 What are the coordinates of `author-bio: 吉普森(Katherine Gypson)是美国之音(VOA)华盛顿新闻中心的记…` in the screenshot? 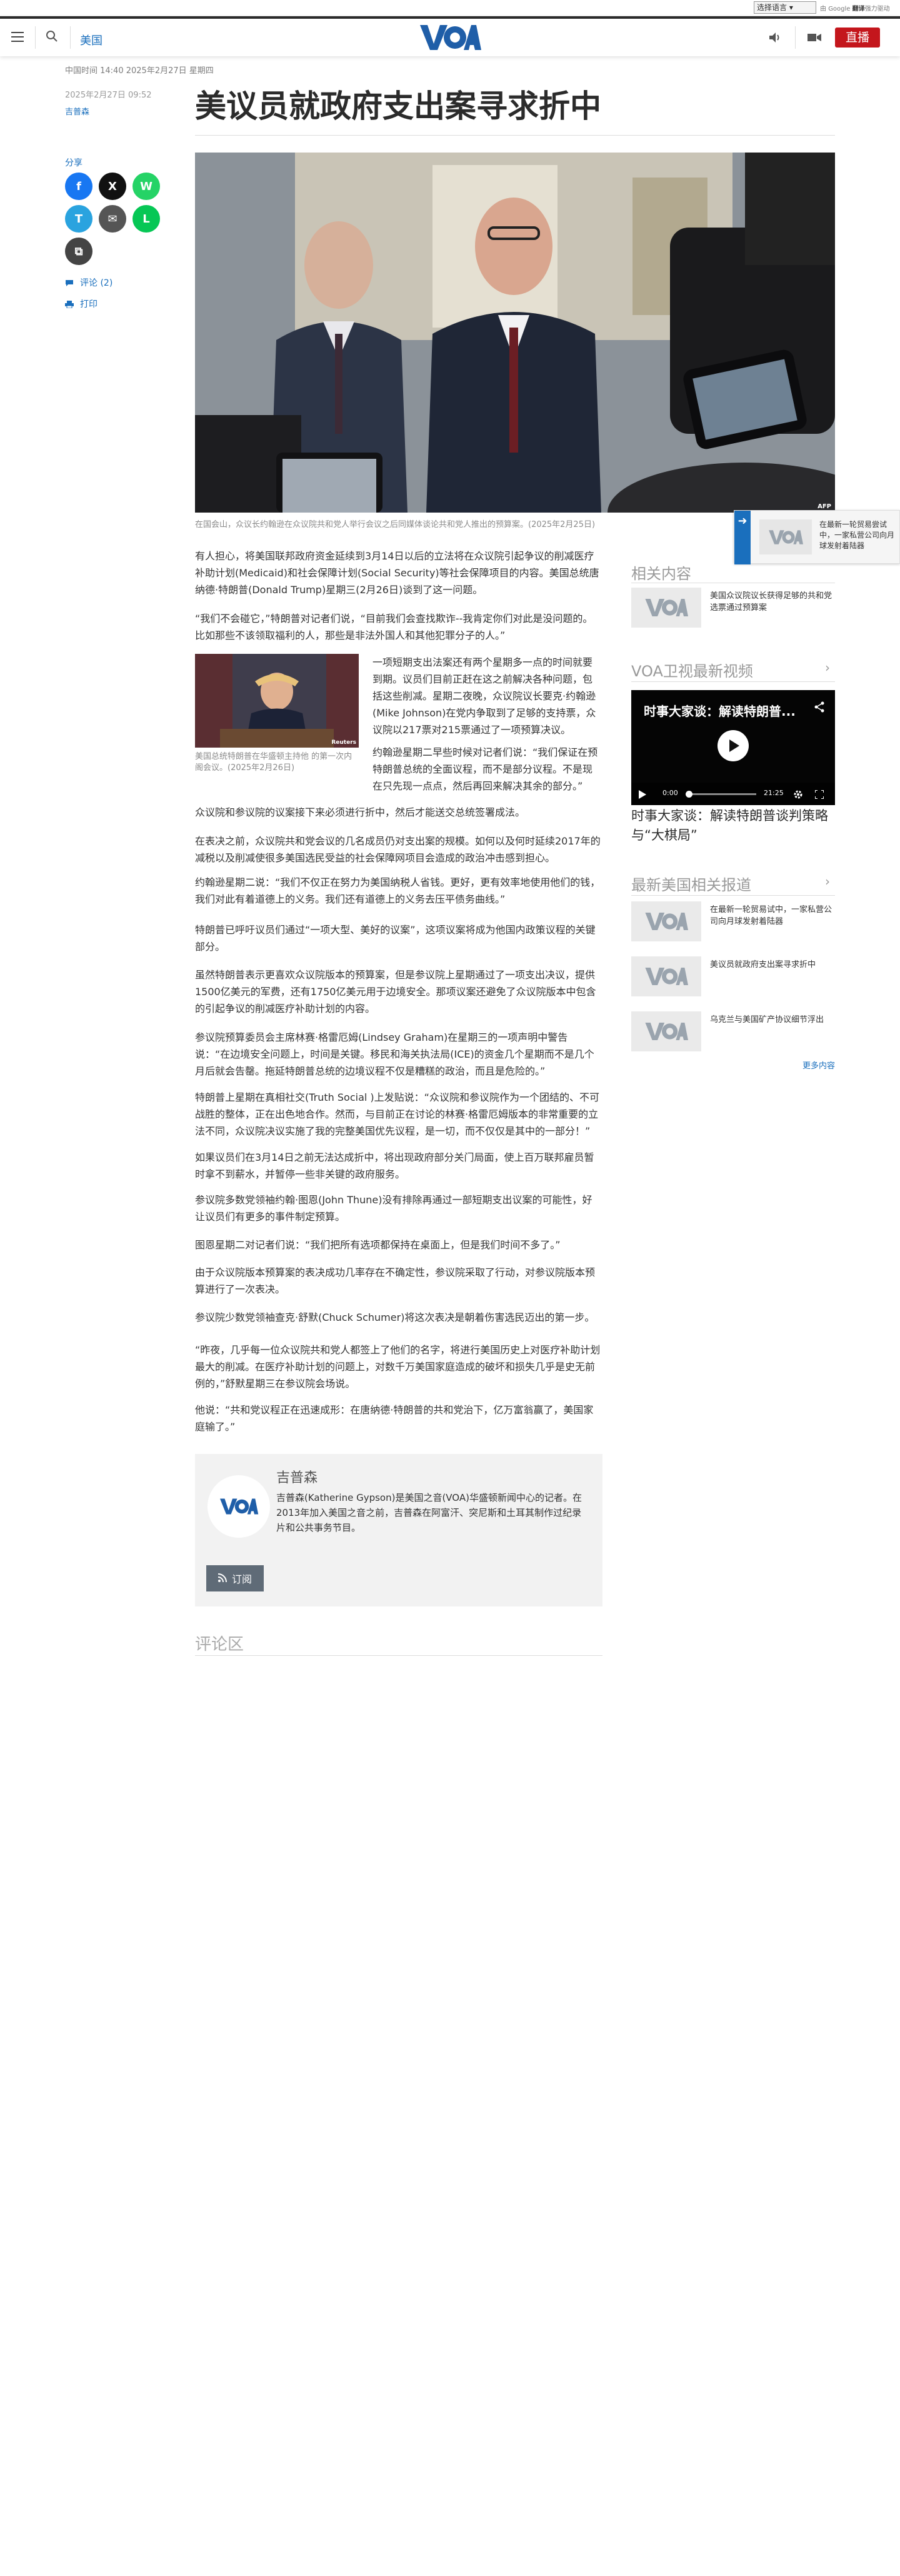 It's located at (429, 1512).